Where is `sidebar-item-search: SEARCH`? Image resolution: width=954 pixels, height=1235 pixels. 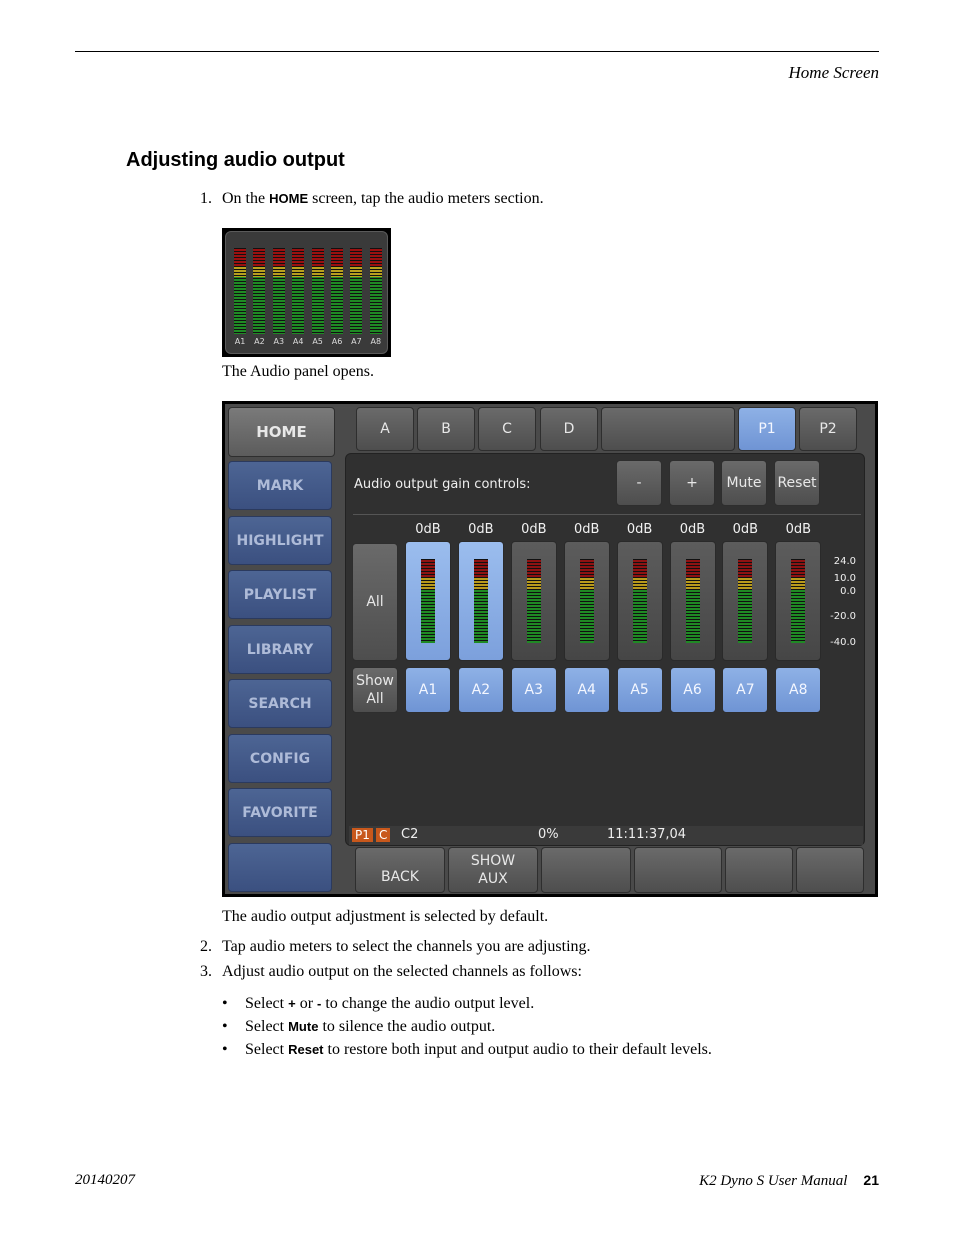 sidebar-item-search: SEARCH is located at coordinates (280, 703).